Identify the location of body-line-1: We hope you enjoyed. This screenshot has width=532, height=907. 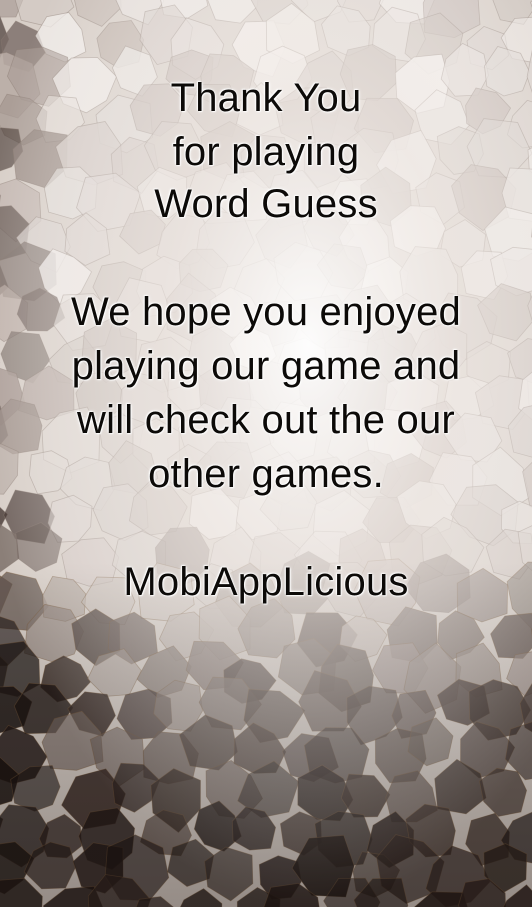
(265, 312).